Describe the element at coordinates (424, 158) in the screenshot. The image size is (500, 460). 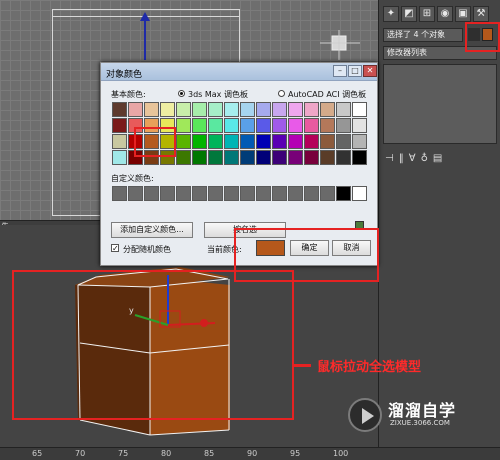
I see `remove-modifier-icon: ♁` at that location.